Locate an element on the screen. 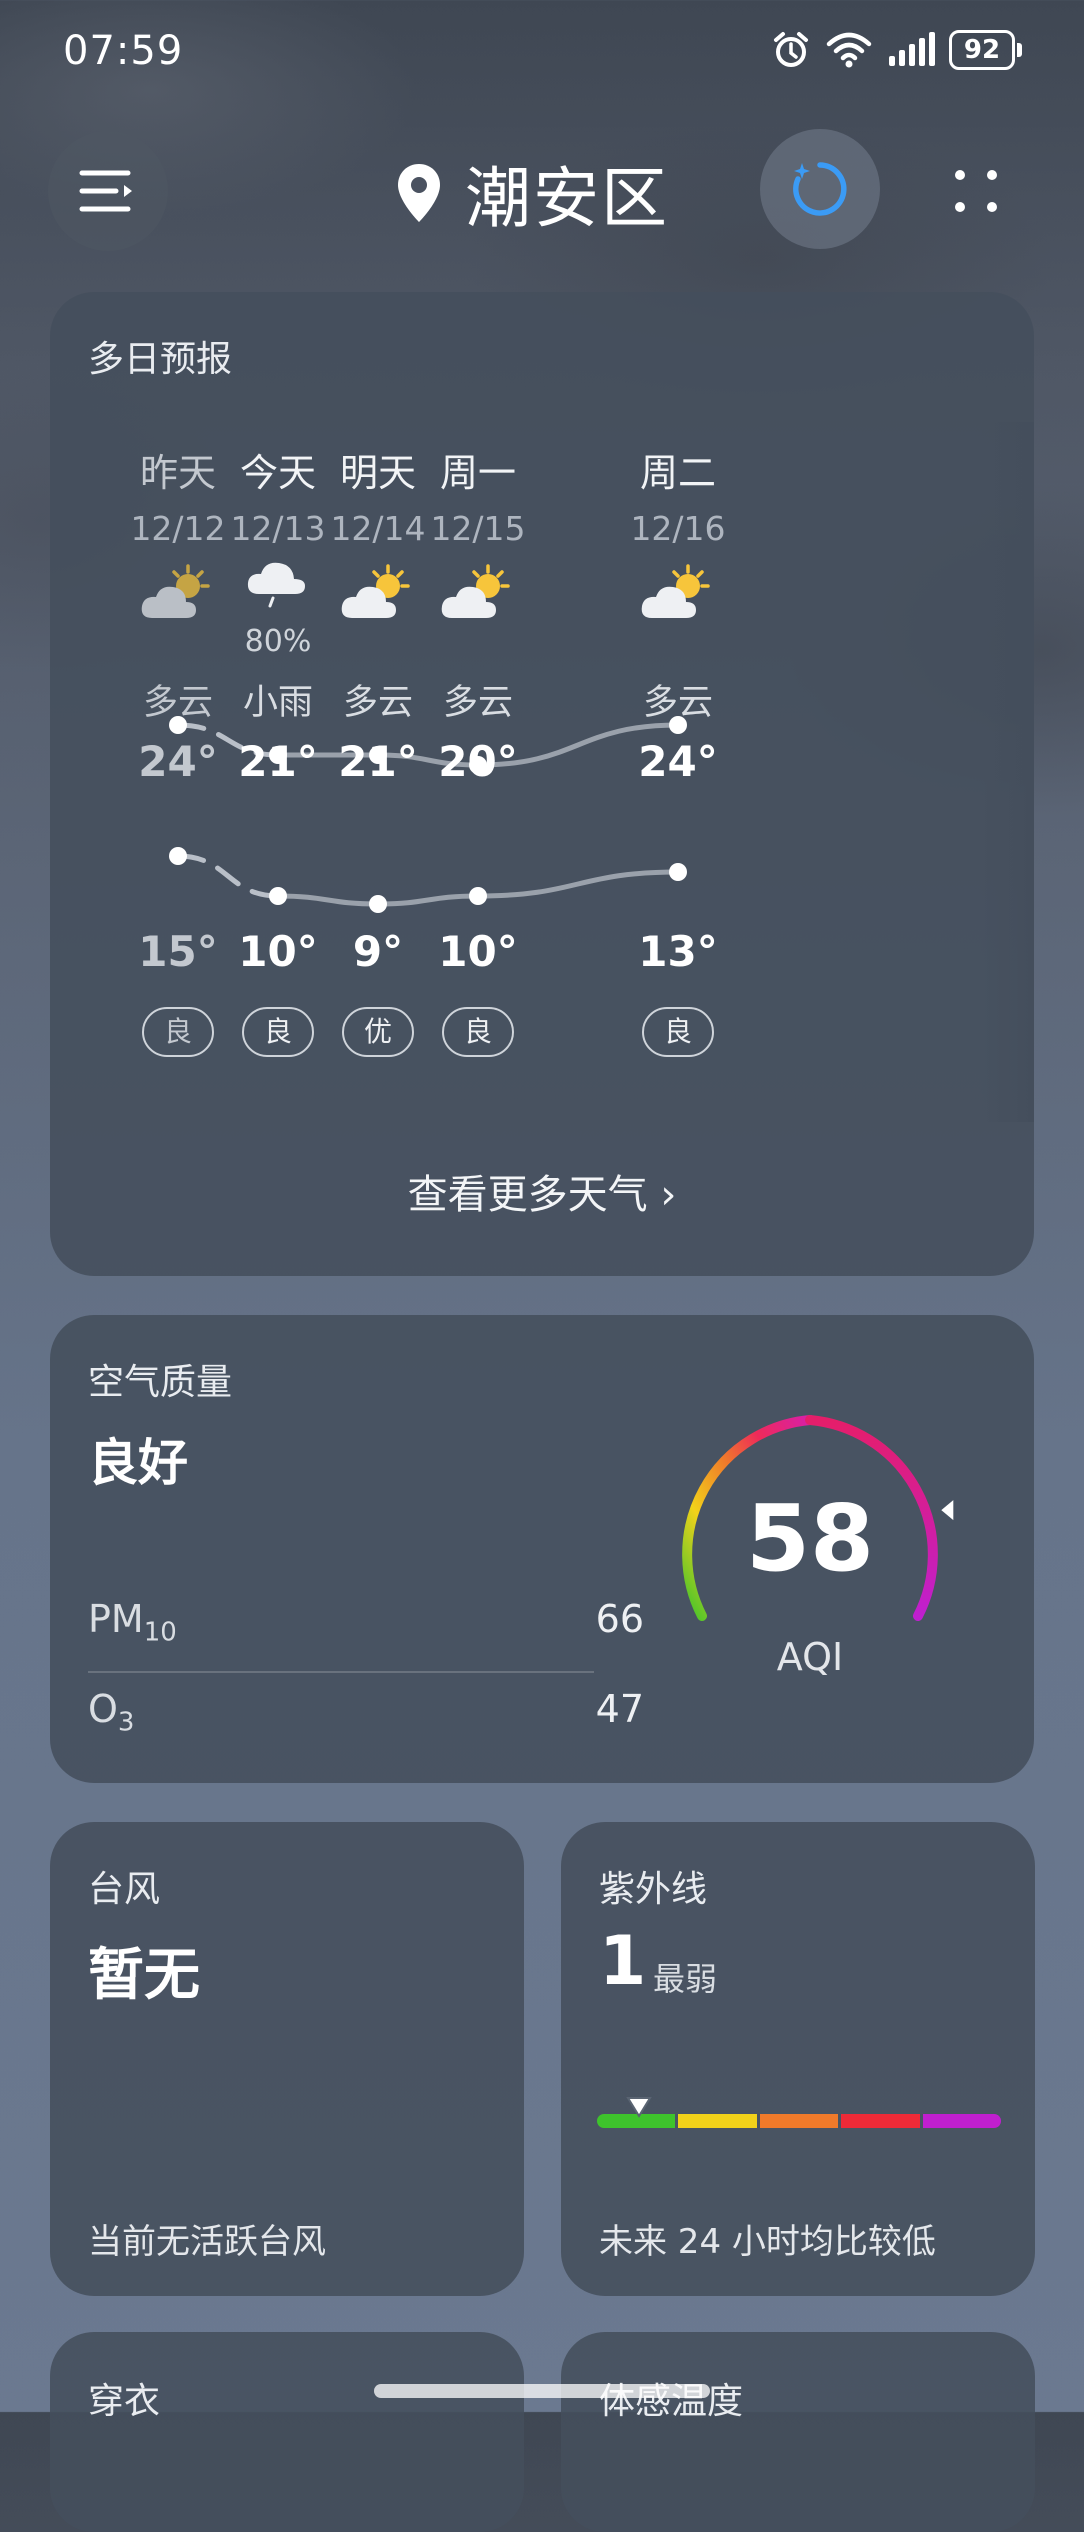 The height and width of the screenshot is (2532, 1084). uv-marker-icon is located at coordinates (639, 2107).